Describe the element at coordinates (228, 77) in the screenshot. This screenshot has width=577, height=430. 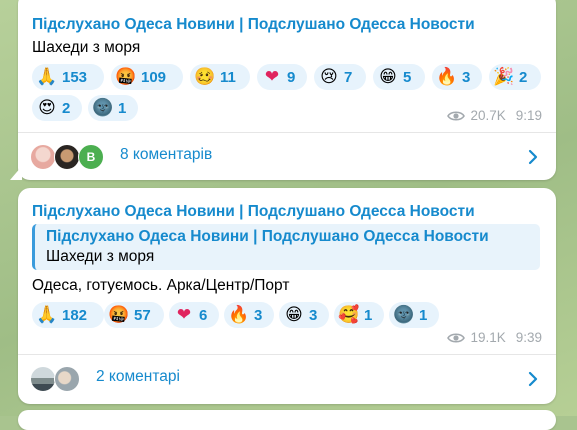
I see `reaction-count: 11` at that location.